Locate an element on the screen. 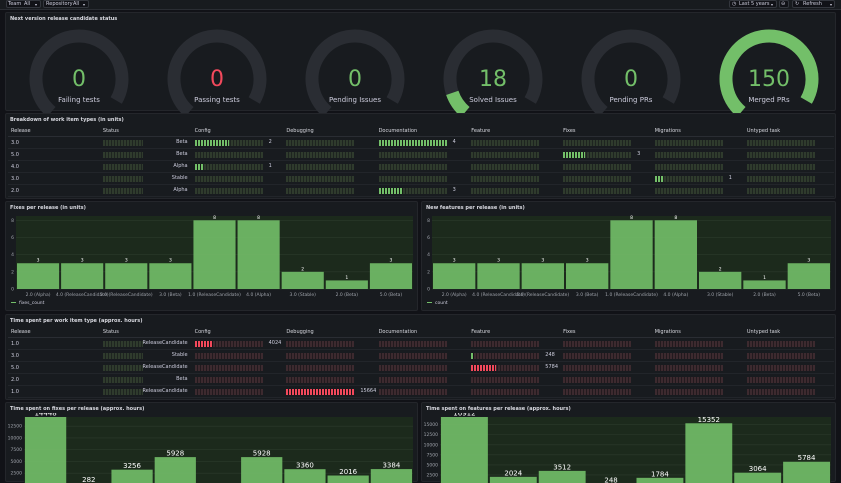 The width and height of the screenshot is (841, 483). gauge-cell: 1 is located at coordinates (237, 166).